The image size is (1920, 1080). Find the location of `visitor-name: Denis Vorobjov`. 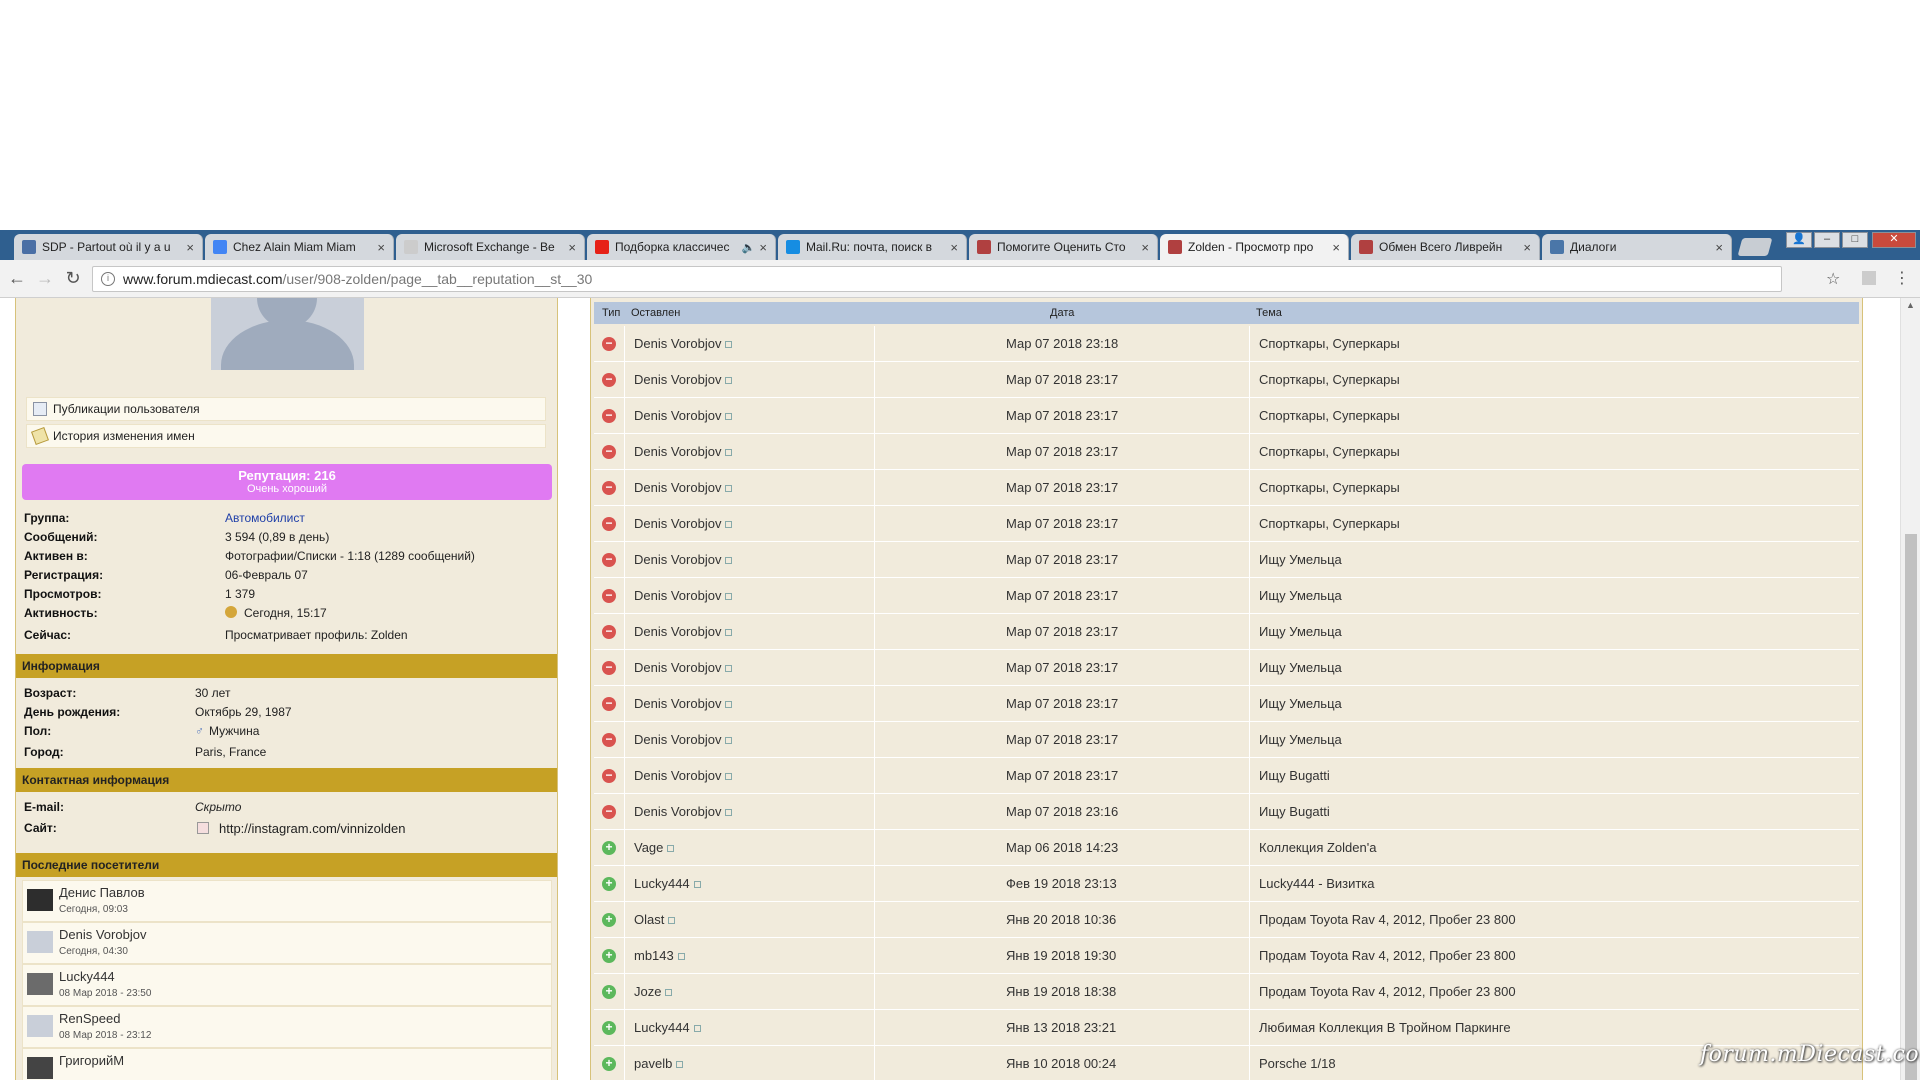

visitor-name: Denis Vorobjov is located at coordinates (102, 934).